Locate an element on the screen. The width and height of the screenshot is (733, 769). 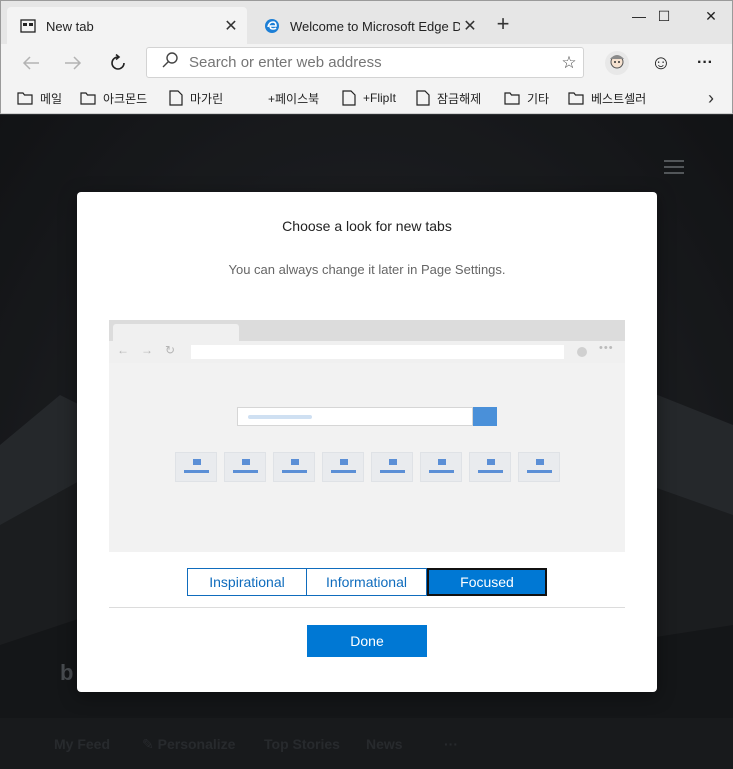
smiley-icon: ☺ is located at coordinates (661, 62).